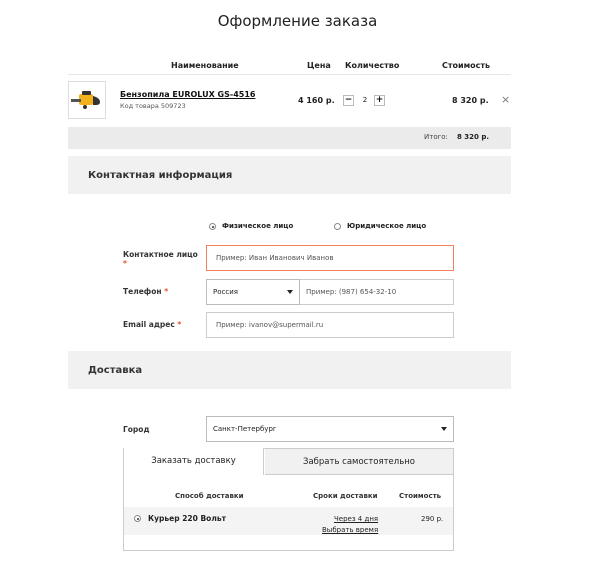  Describe the element at coordinates (330, 325) in the screenshot. I see `email-input: Пример: ivanov@supermail.ru` at that location.